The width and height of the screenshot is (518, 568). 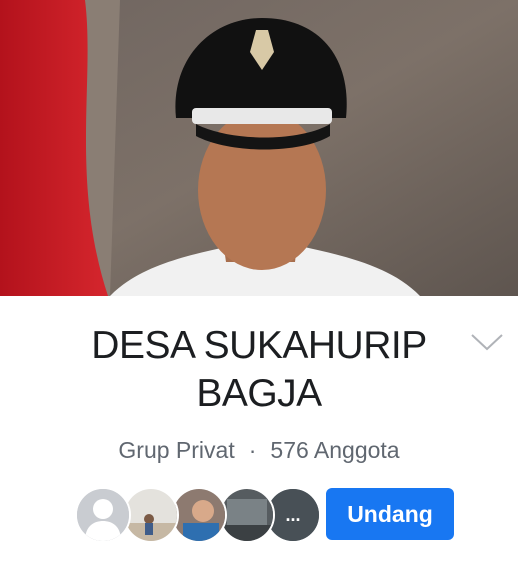 I want to click on chevron-down-icon, so click(x=487, y=342).